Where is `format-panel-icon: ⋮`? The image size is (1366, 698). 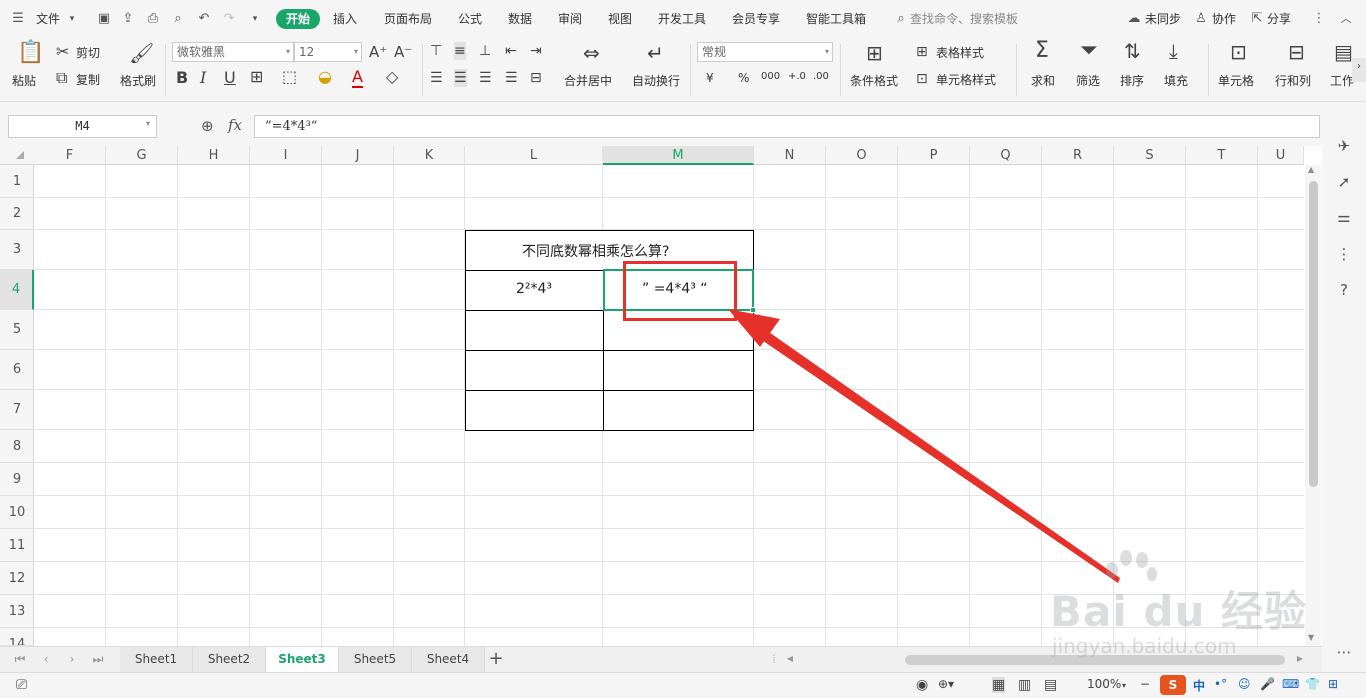 format-panel-icon: ⋮ is located at coordinates (1344, 254).